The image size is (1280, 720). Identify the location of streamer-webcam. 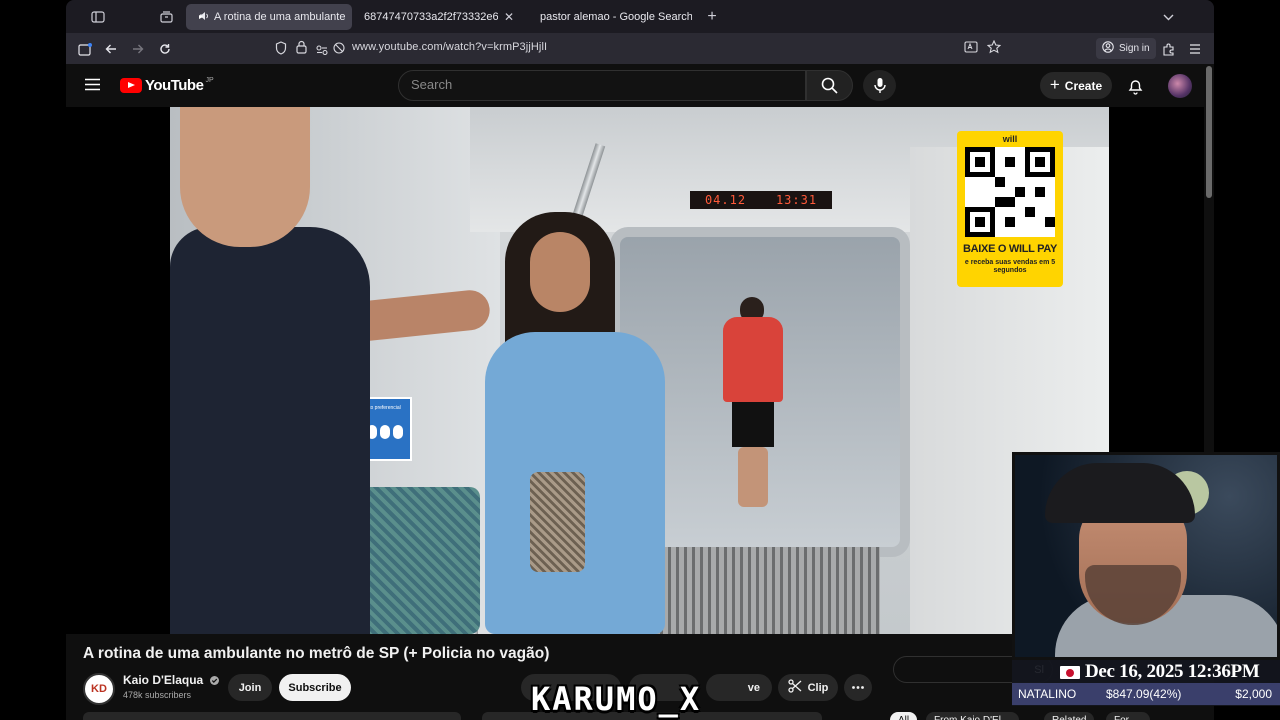
(1146, 556).